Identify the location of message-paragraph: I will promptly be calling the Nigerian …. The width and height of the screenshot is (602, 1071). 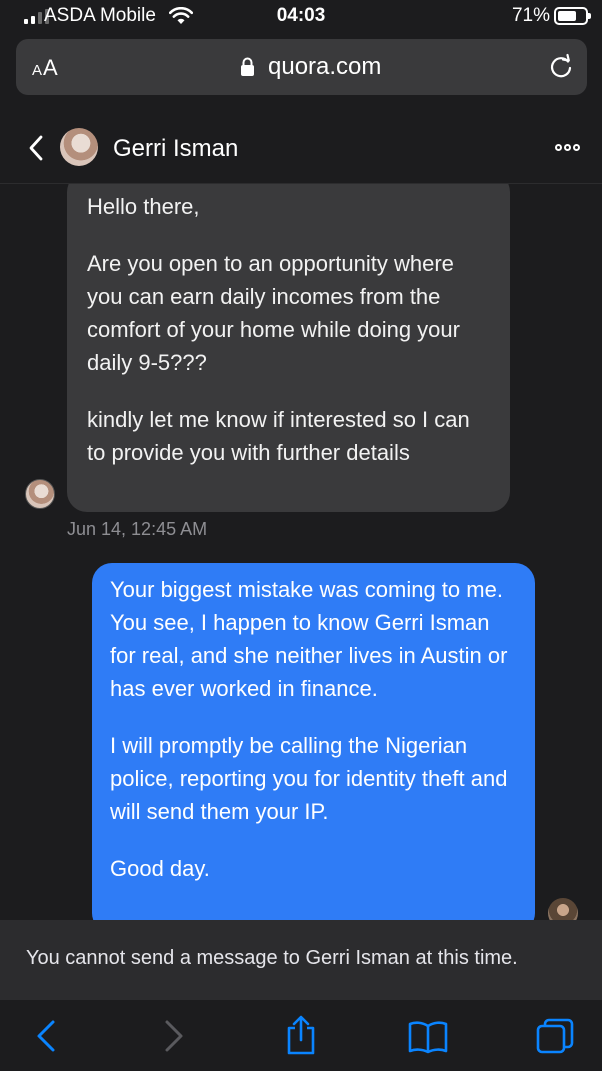
(309, 778).